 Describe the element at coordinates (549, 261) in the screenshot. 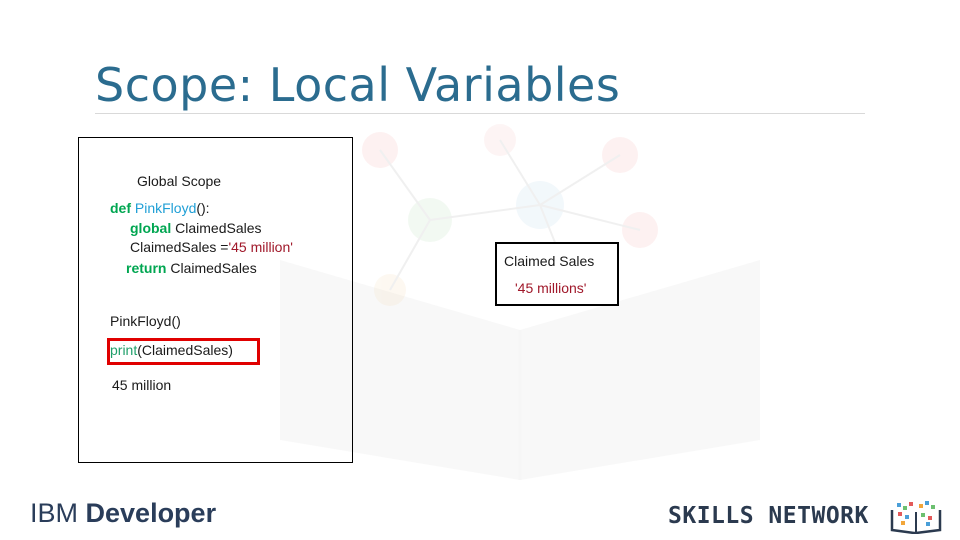

I see `variable-name: Claimed Sales` at that location.